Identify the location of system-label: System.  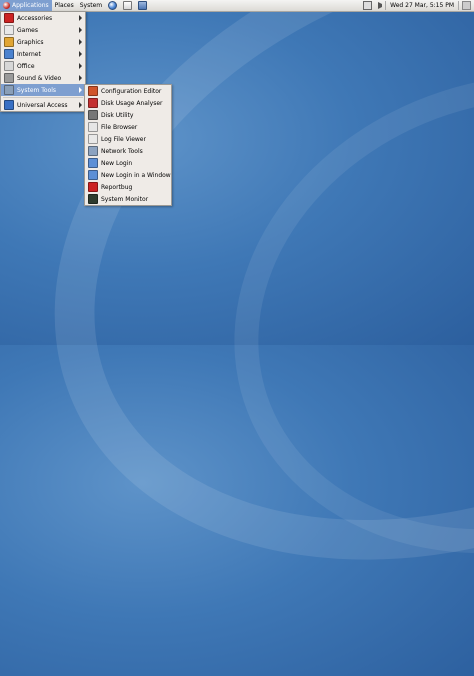
(91, 5).